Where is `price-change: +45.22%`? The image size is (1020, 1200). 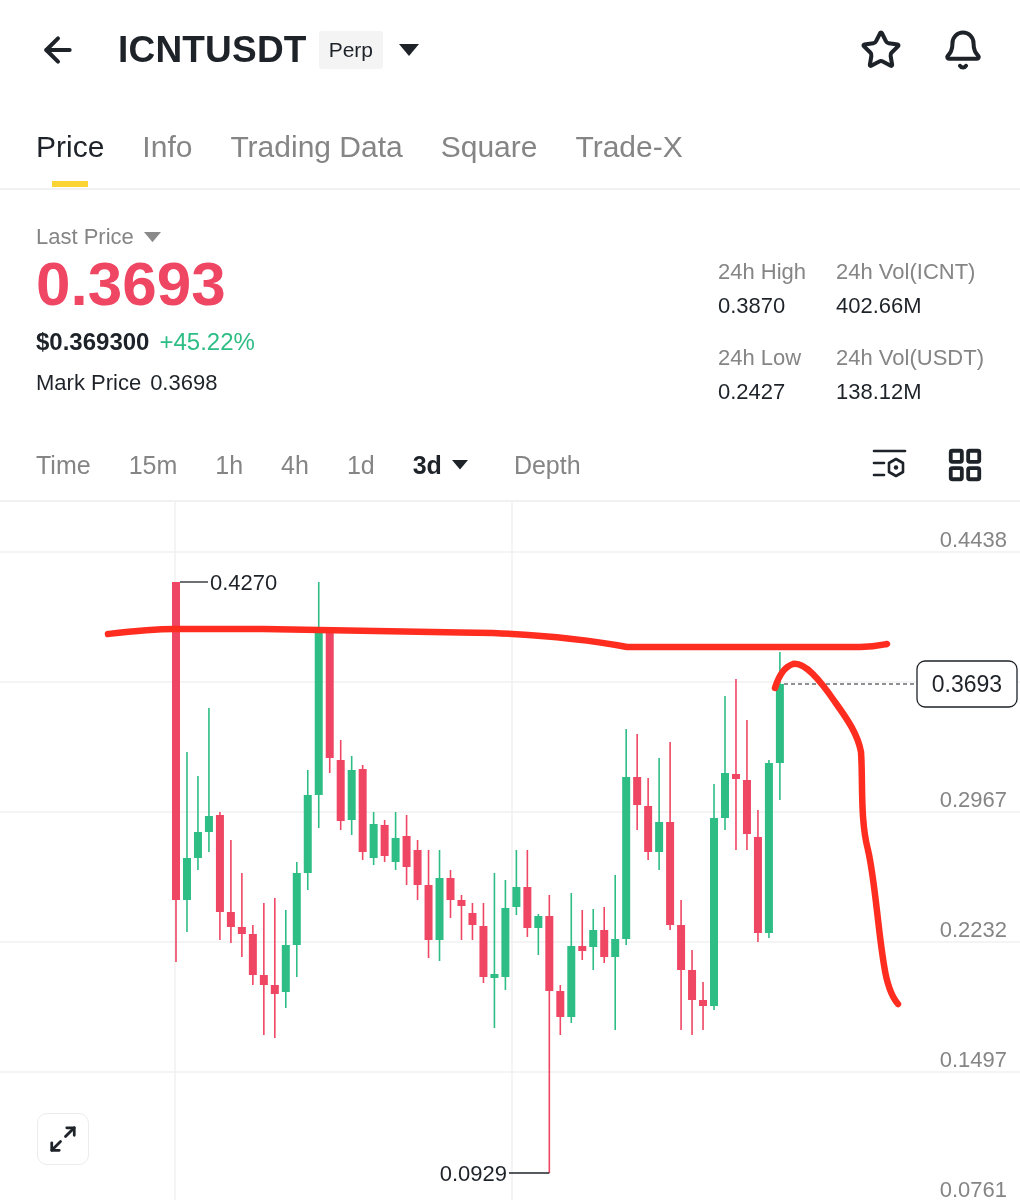
price-change: +45.22% is located at coordinates (207, 342).